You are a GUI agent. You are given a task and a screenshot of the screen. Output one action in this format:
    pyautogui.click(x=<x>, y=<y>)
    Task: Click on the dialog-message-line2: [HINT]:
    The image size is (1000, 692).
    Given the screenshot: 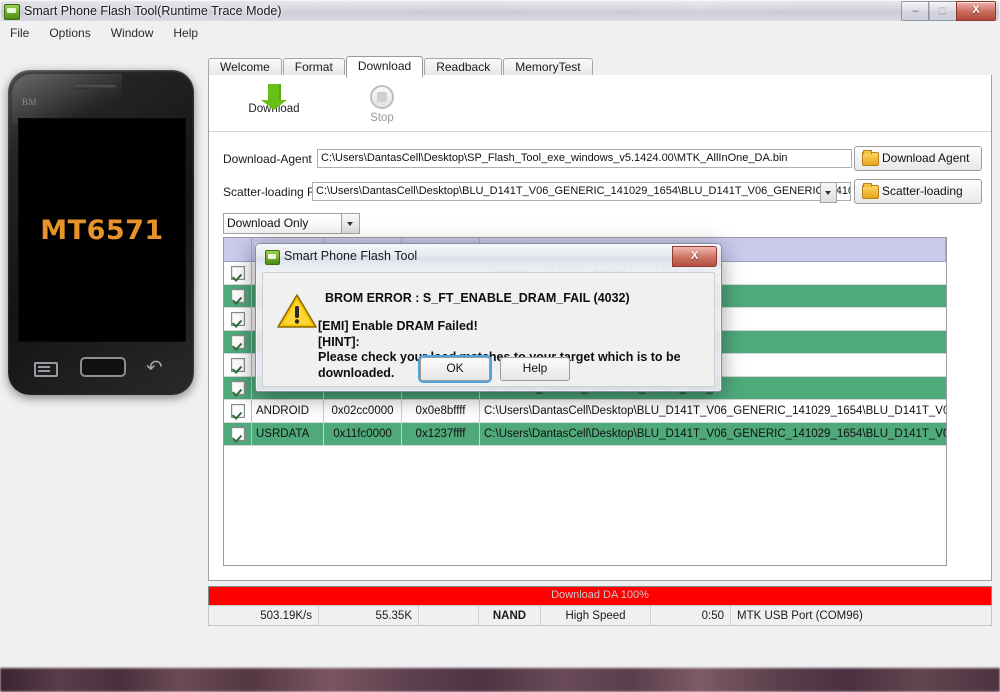 What is the action you would take?
    pyautogui.click(x=339, y=341)
    